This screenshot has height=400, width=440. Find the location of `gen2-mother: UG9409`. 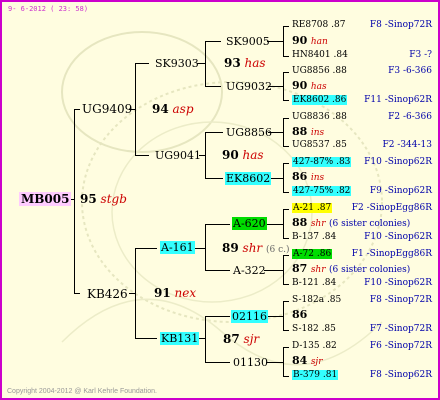

gen2-mother: UG9409 is located at coordinates (107, 109).